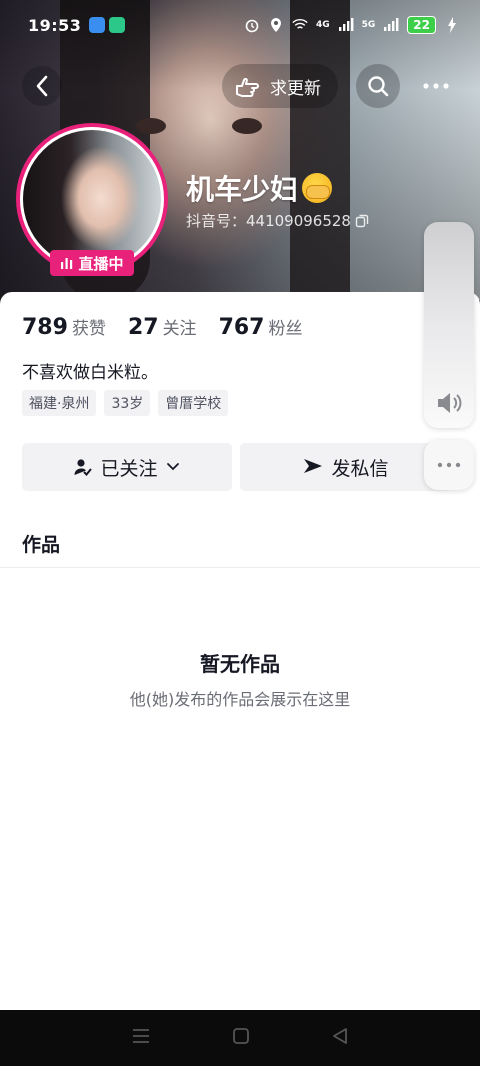  Describe the element at coordinates (97, 25) in the screenshot. I see `notification-app-icon` at that location.